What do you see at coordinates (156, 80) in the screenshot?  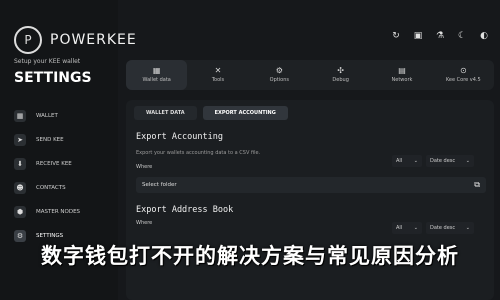 I see `tab-label: Wallet data` at bounding box center [156, 80].